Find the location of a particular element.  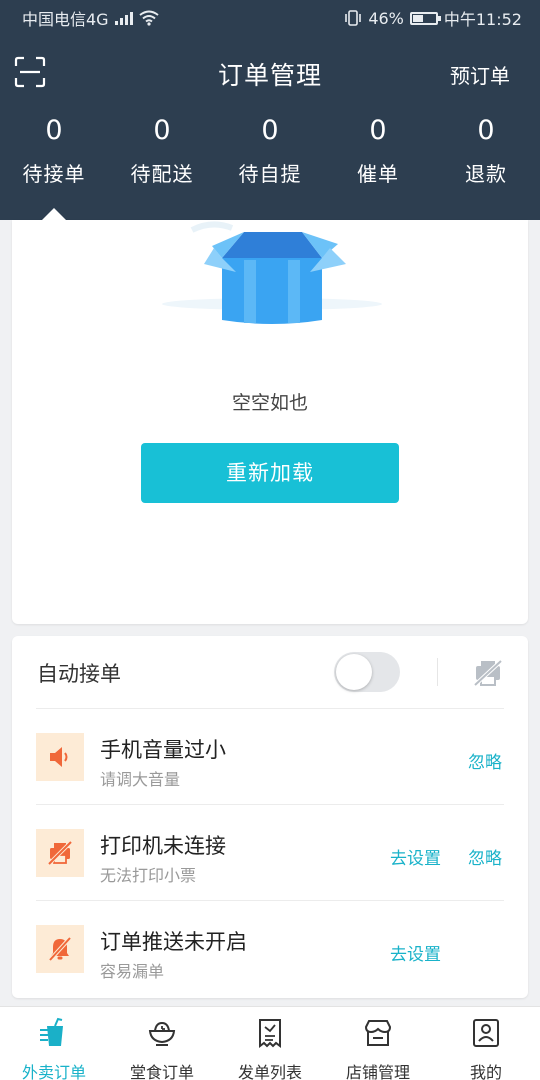

clock-text: 中午11:52 is located at coordinates (482, 19).